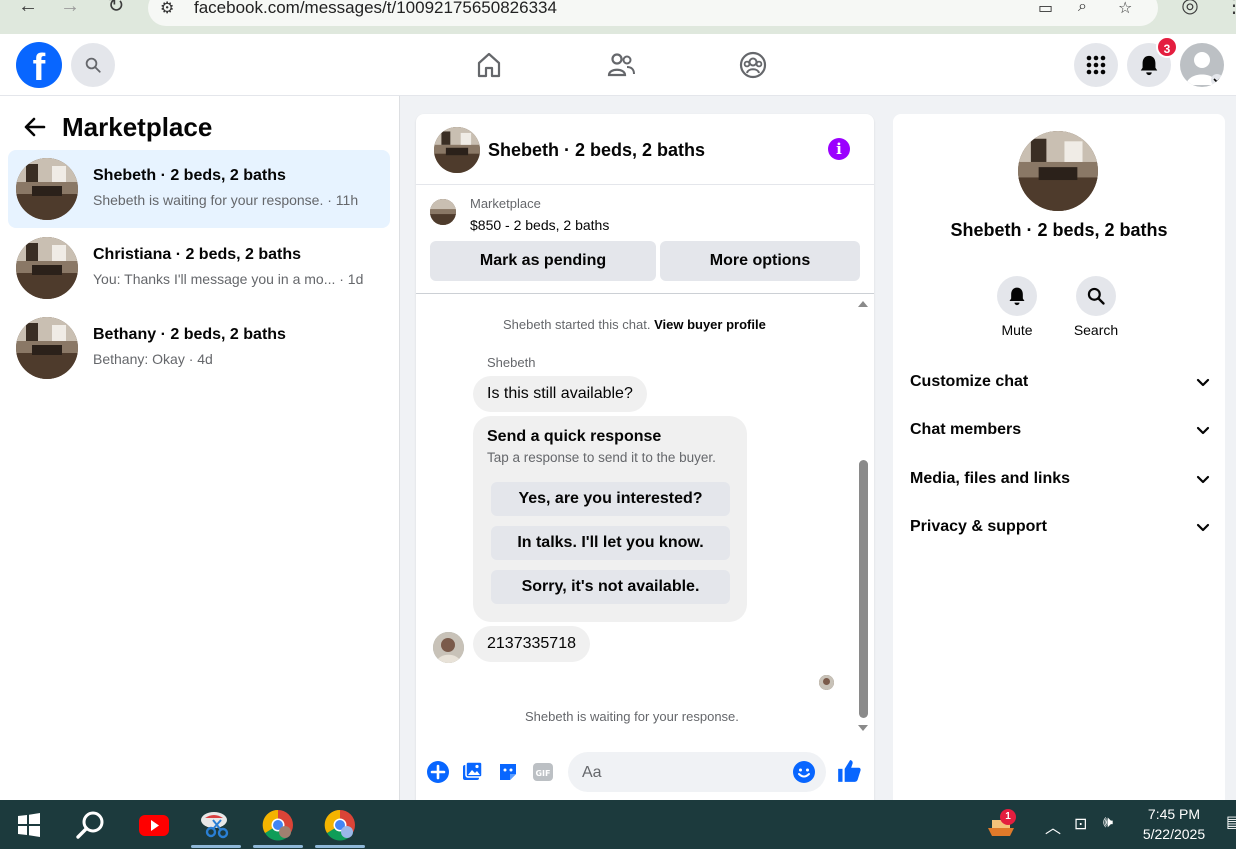  What do you see at coordinates (610, 499) in the screenshot?
I see `quick-response-option: Yes, are you interested?` at bounding box center [610, 499].